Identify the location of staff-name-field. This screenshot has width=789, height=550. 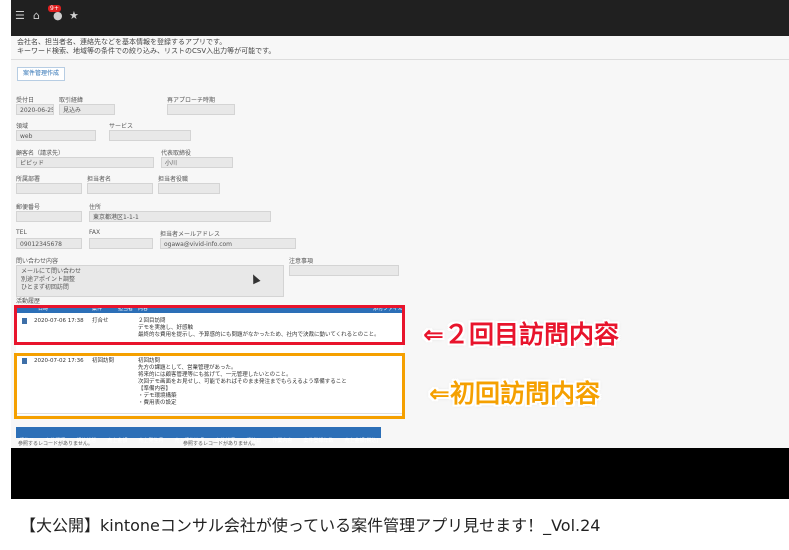
(120, 188).